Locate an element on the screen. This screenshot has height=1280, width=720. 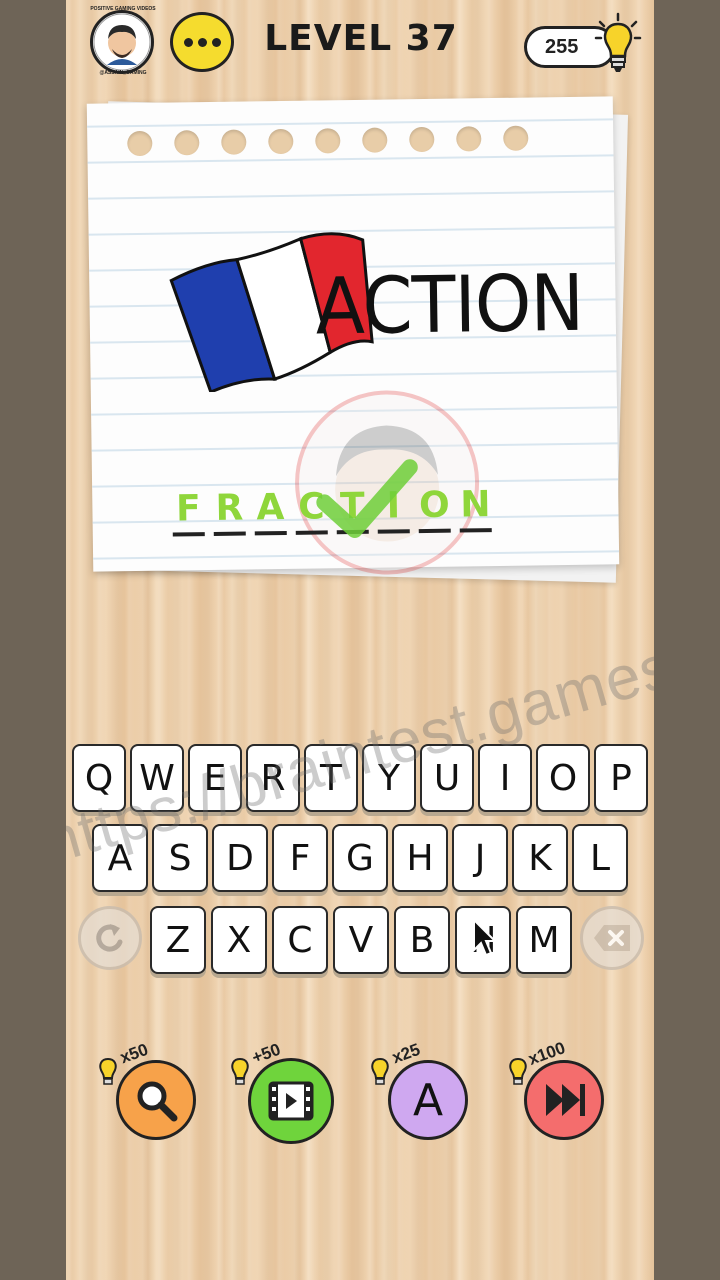
letter-powerup: A is located at coordinates (428, 1100).